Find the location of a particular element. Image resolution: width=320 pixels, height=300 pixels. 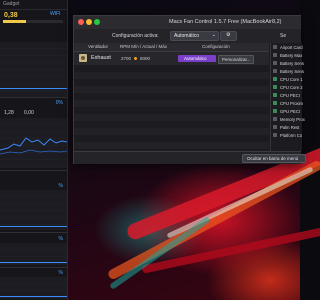

monitor-panel-title: Gadget is located at coordinates (11, 4).